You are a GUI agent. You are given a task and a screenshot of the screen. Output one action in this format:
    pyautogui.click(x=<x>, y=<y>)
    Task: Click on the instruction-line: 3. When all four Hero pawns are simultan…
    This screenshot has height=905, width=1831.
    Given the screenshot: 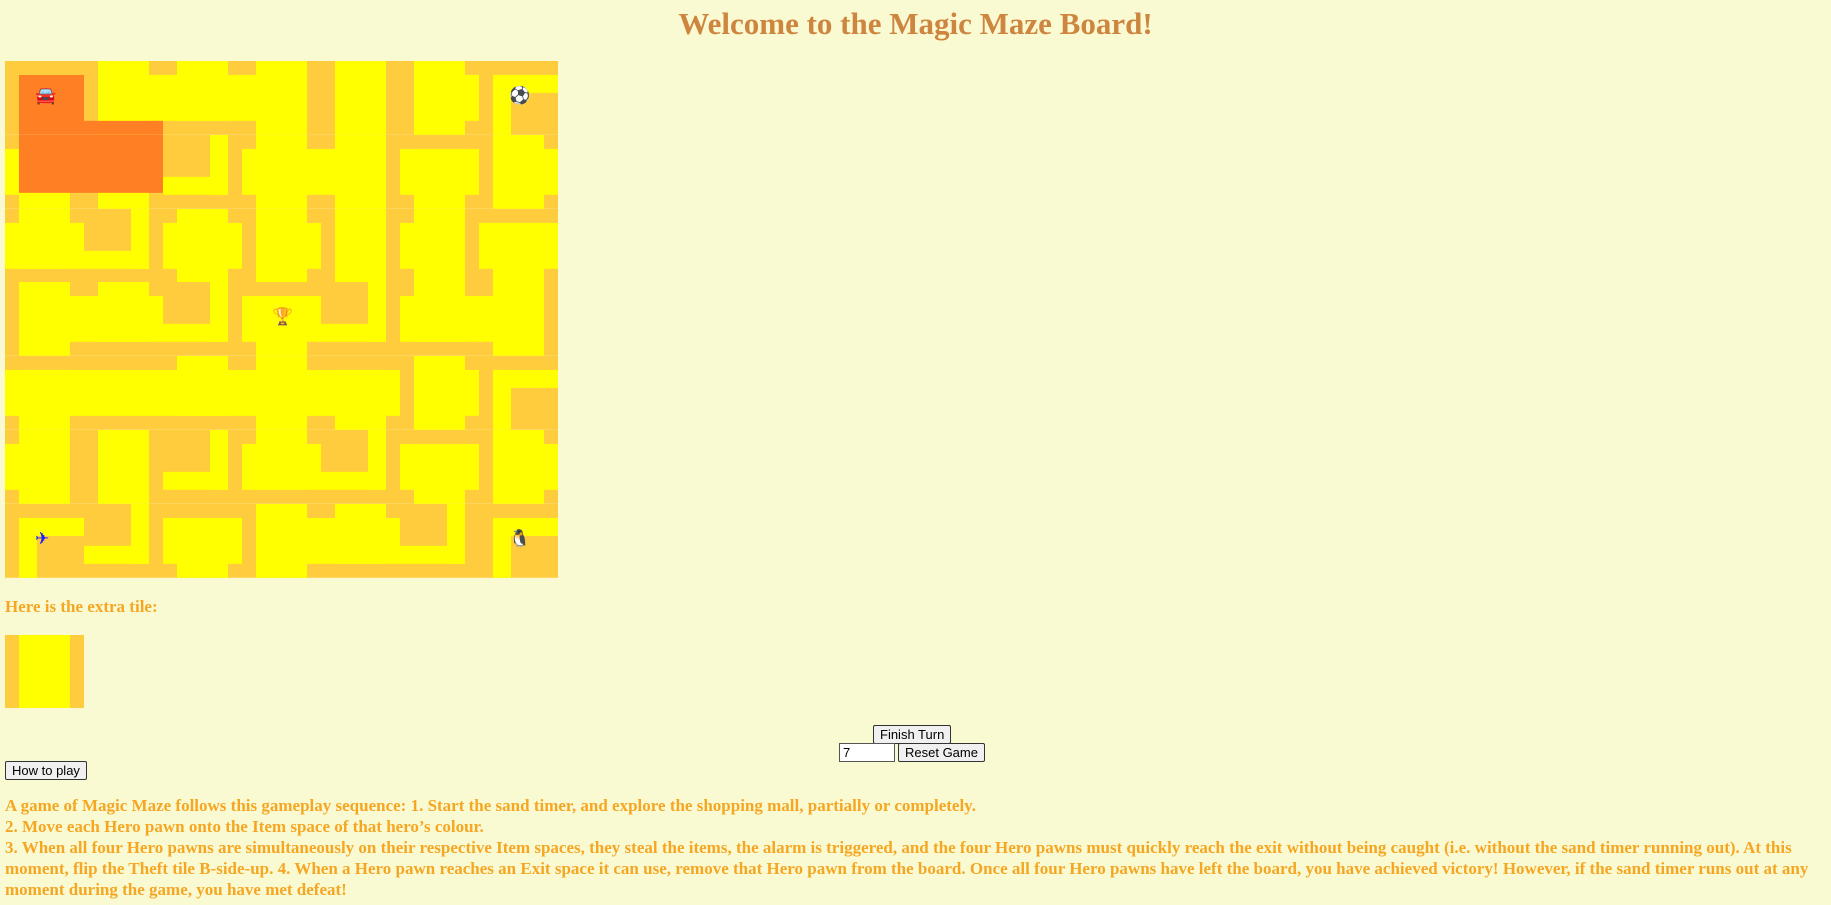 What is the action you would take?
    pyautogui.click(x=907, y=868)
    